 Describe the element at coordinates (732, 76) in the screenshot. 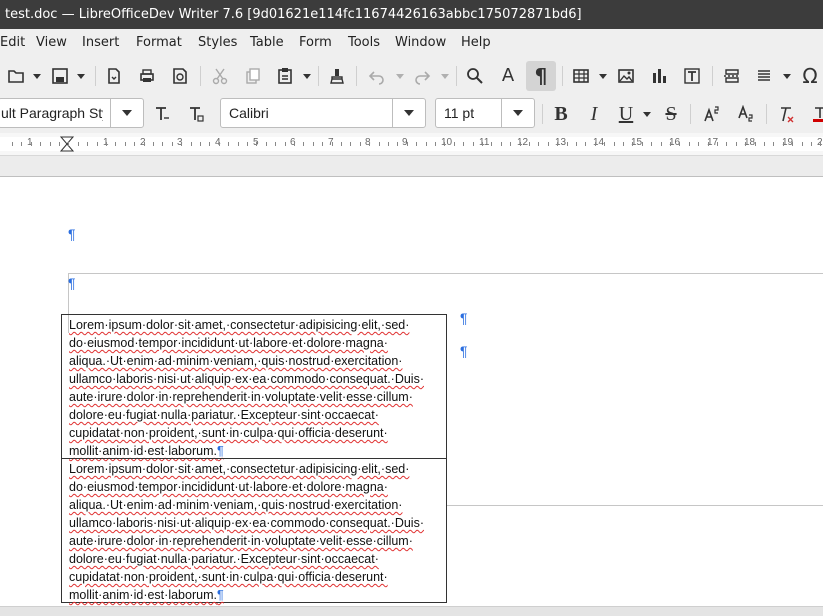

I see `insert-page-break-icon` at that location.